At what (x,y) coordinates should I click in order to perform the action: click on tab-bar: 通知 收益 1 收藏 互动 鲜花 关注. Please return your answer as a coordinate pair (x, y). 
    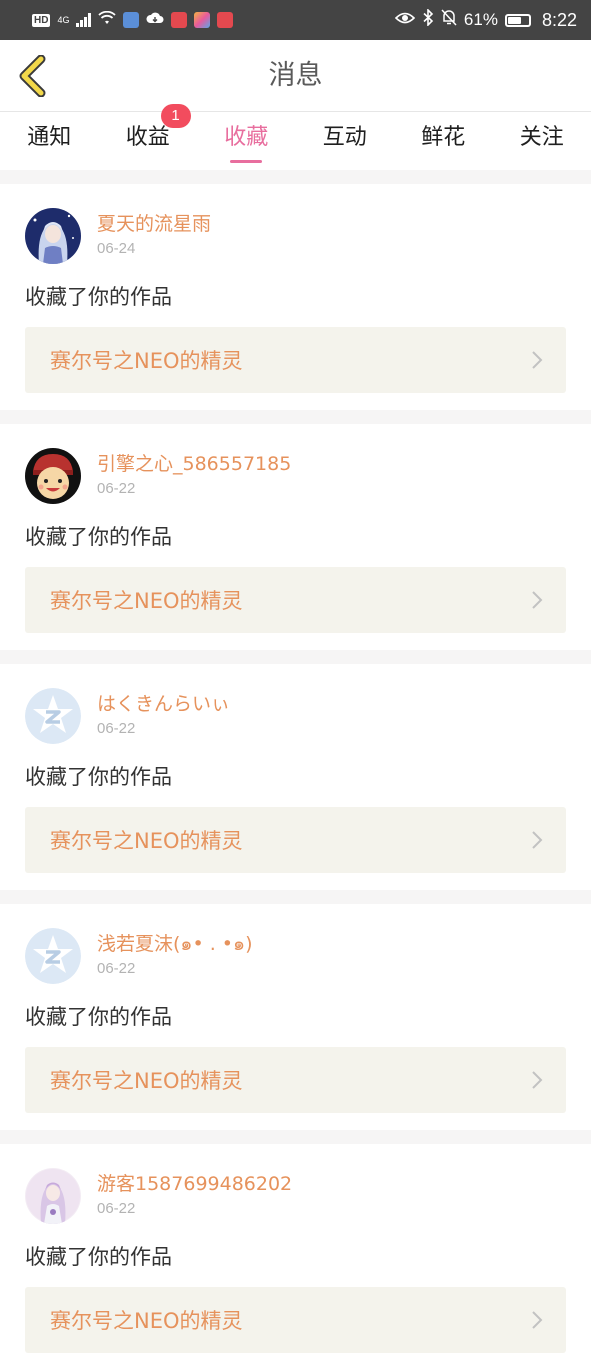
    Looking at the image, I should click on (295, 141).